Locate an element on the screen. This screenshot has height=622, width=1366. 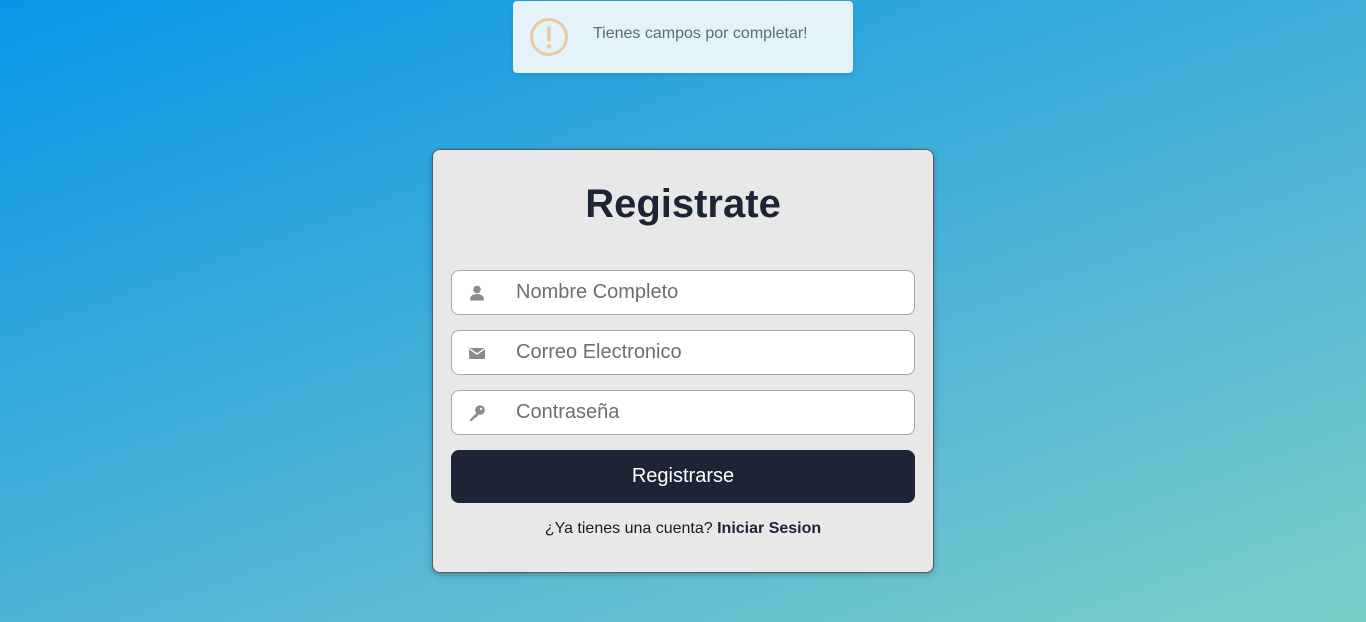
register-button: Registrarse is located at coordinates (683, 476).